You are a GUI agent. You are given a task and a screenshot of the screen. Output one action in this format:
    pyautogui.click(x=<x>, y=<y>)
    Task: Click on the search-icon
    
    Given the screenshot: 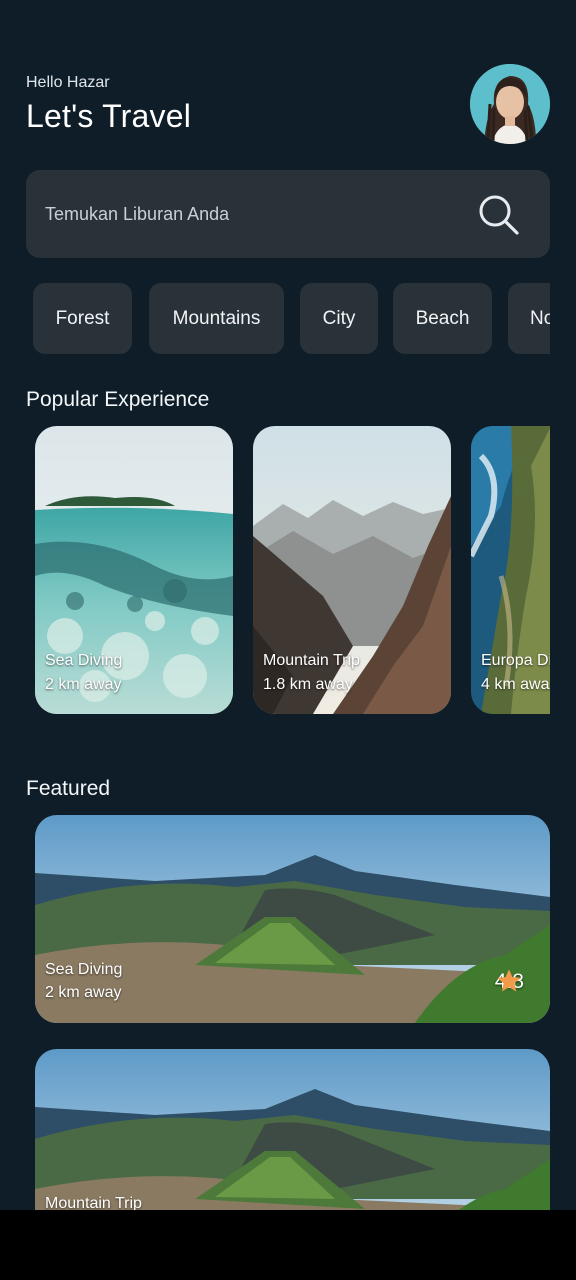 What is the action you would take?
    pyautogui.click(x=499, y=215)
    